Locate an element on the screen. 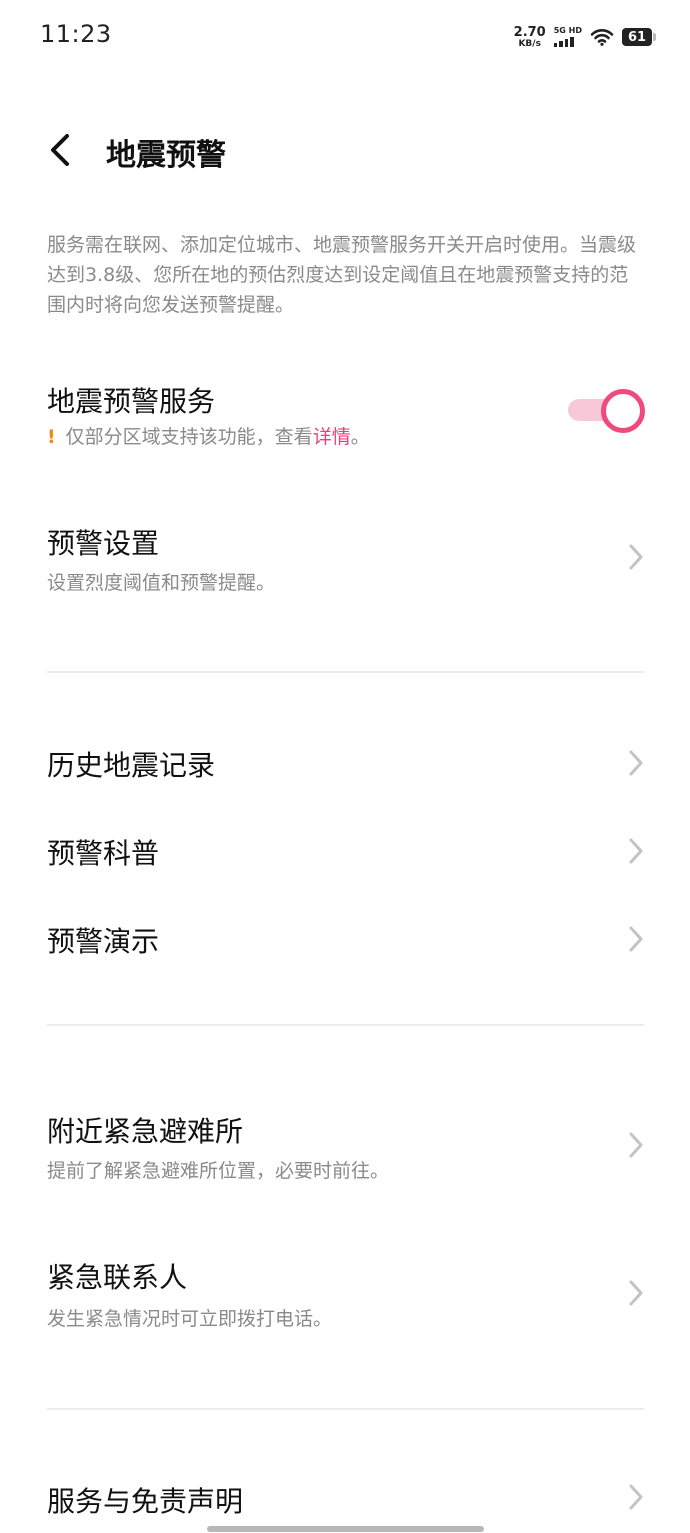  battery-icon: 61 is located at coordinates (639, 37).